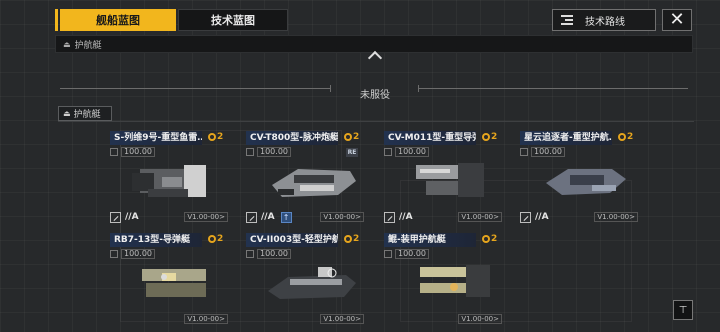  I want to click on filter-bar-label: 护航艇, so click(88, 45).